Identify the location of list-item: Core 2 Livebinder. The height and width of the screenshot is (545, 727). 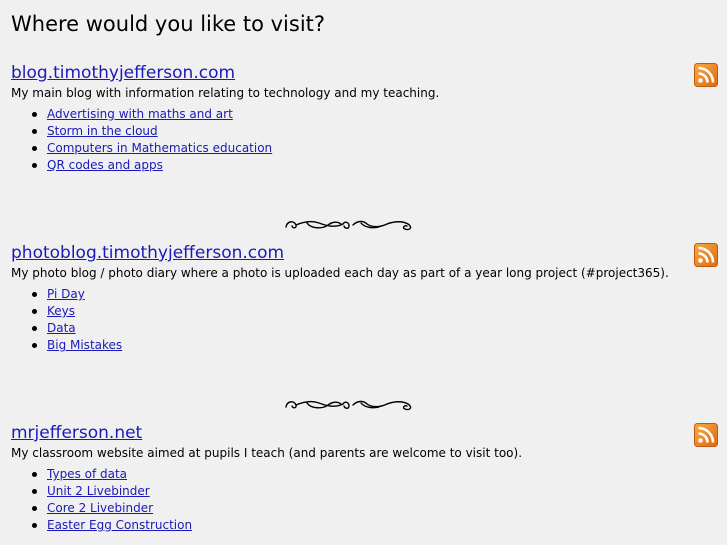
(364, 508).